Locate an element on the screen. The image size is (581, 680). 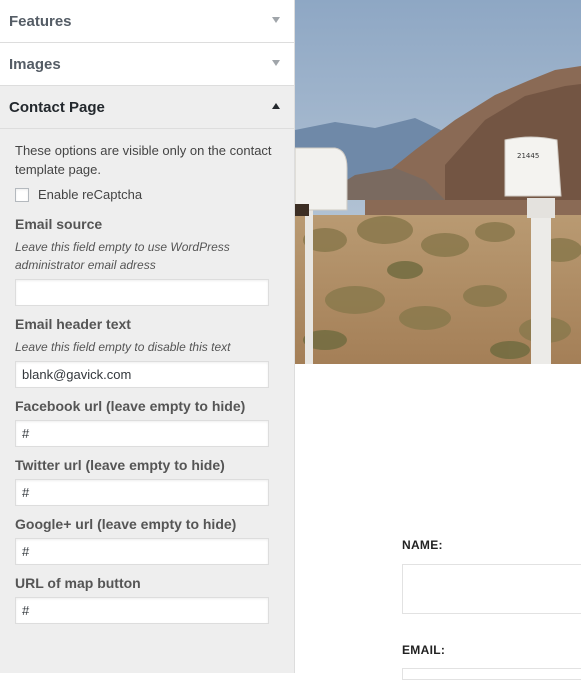
facebook-url-input: # is located at coordinates (142, 433).